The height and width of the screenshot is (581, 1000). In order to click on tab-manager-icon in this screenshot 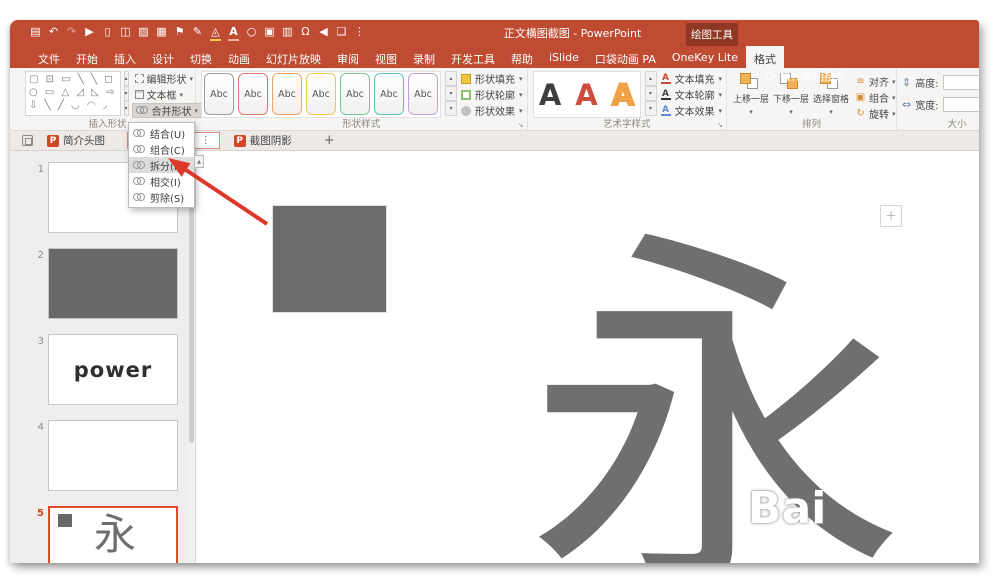, I will do `click(27, 140)`.